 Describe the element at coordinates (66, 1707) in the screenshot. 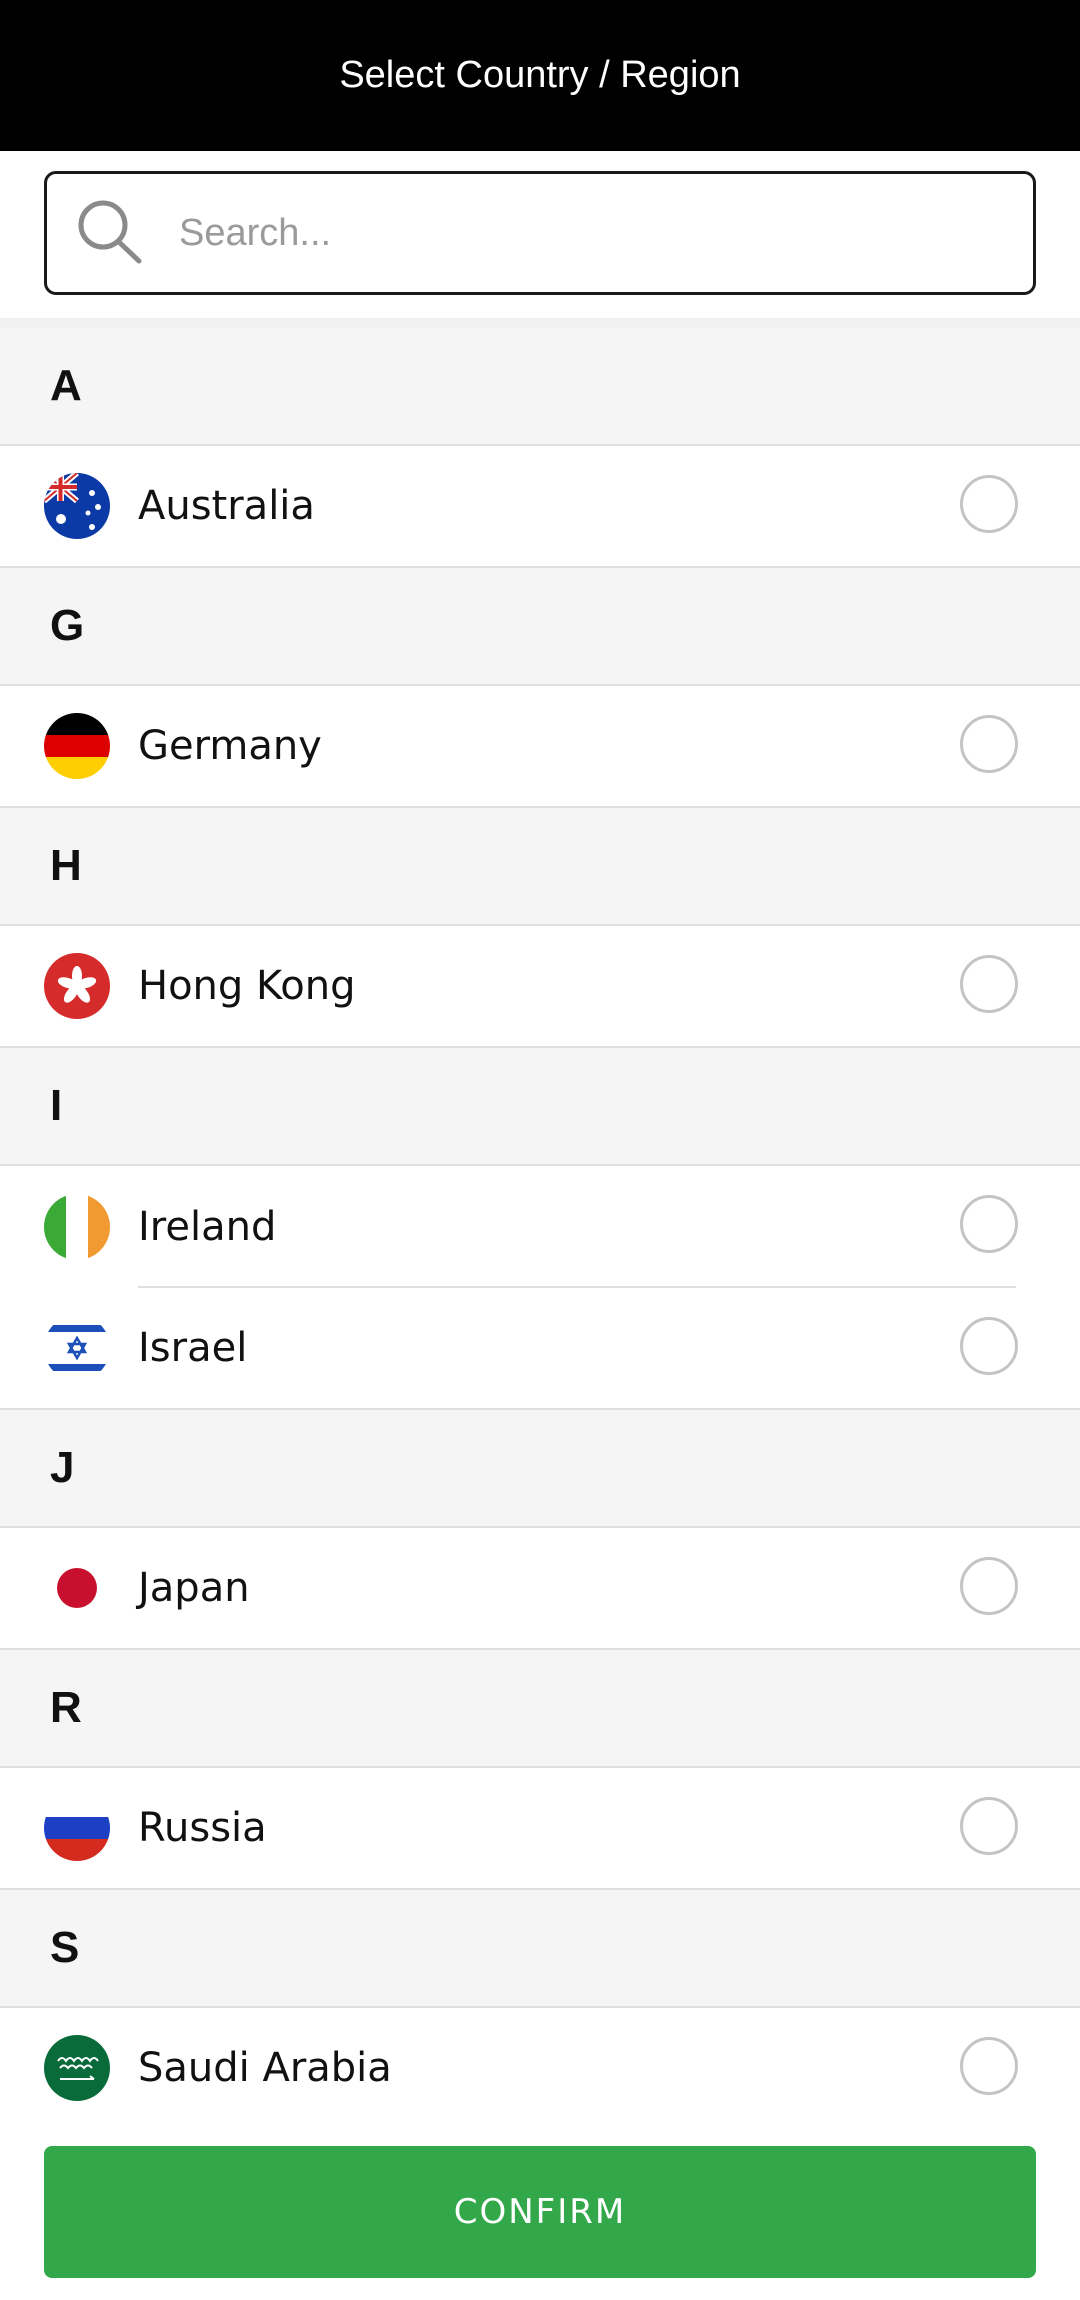

I see `section-letter: R` at that location.